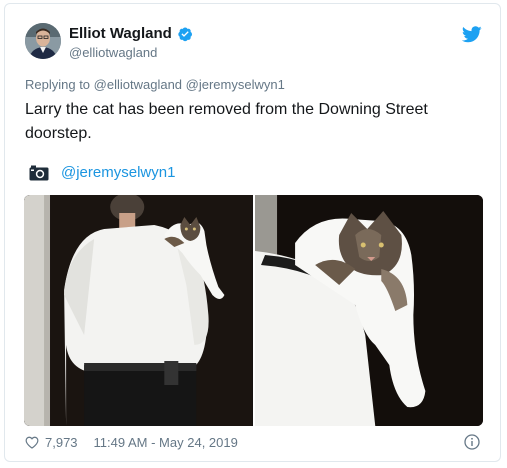 The width and height of the screenshot is (507, 468). I want to click on reply-prefix: Replying to, so click(58, 84).